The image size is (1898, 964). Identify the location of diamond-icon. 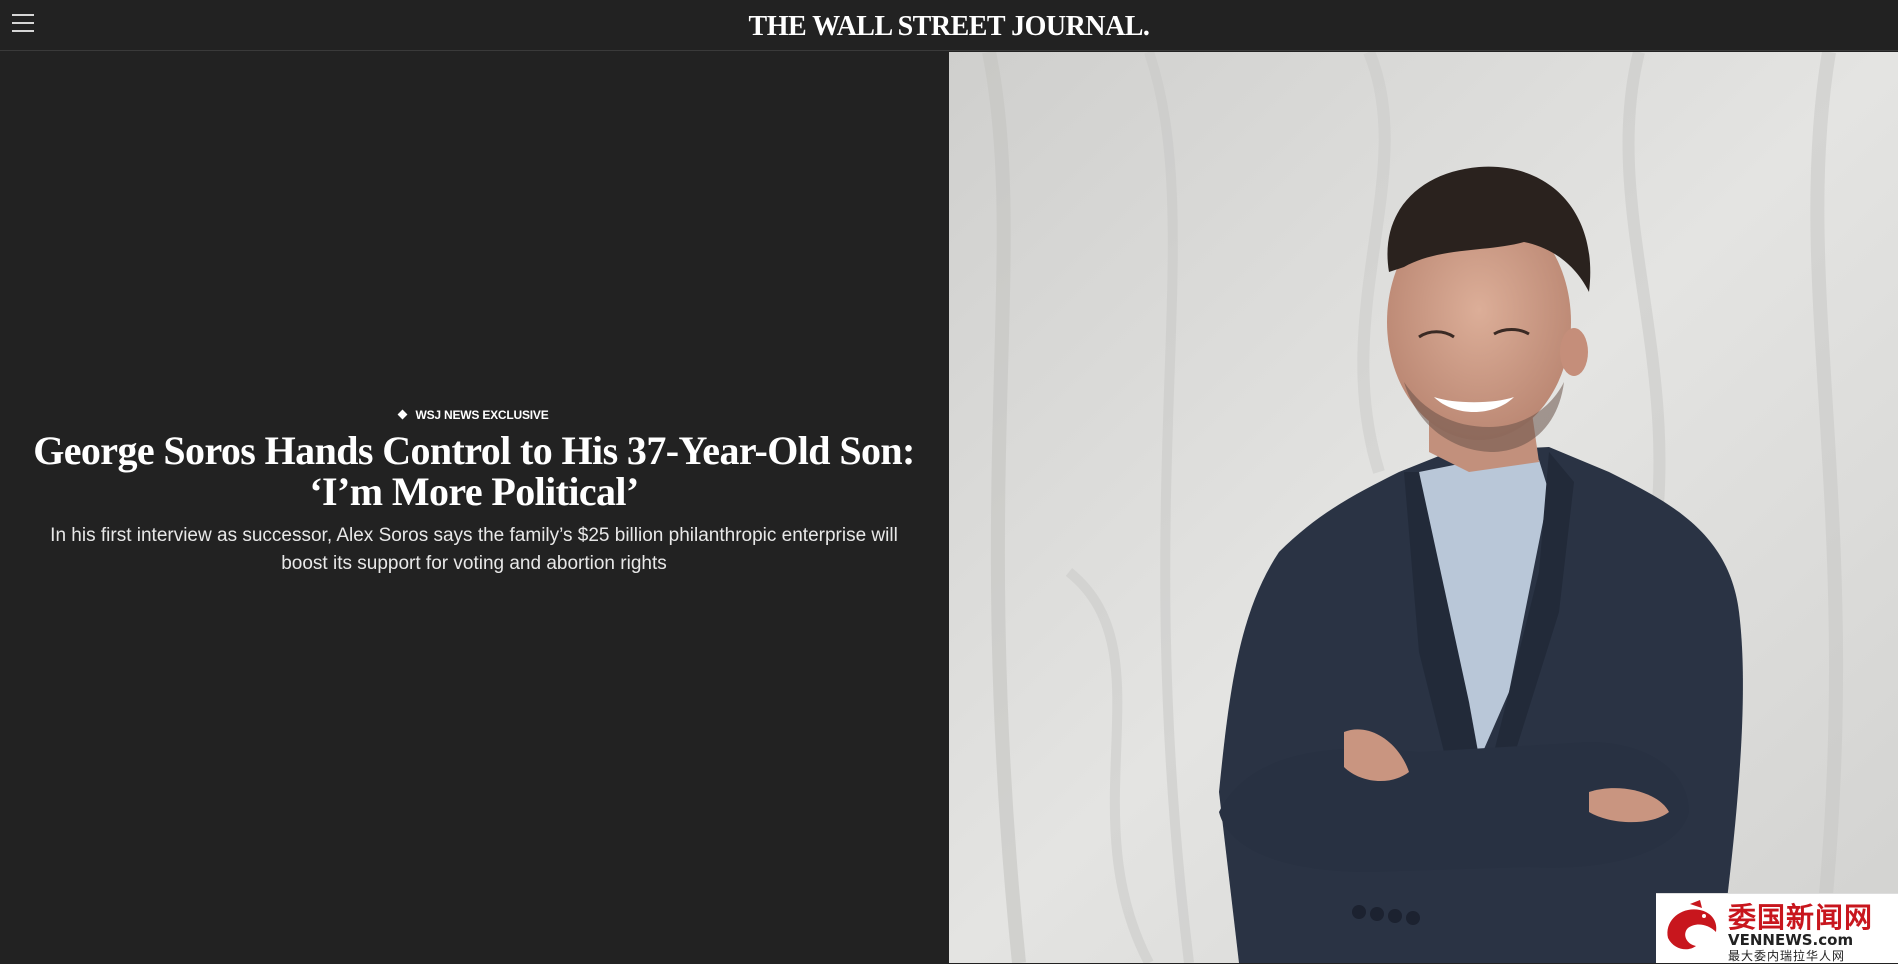
(403, 414).